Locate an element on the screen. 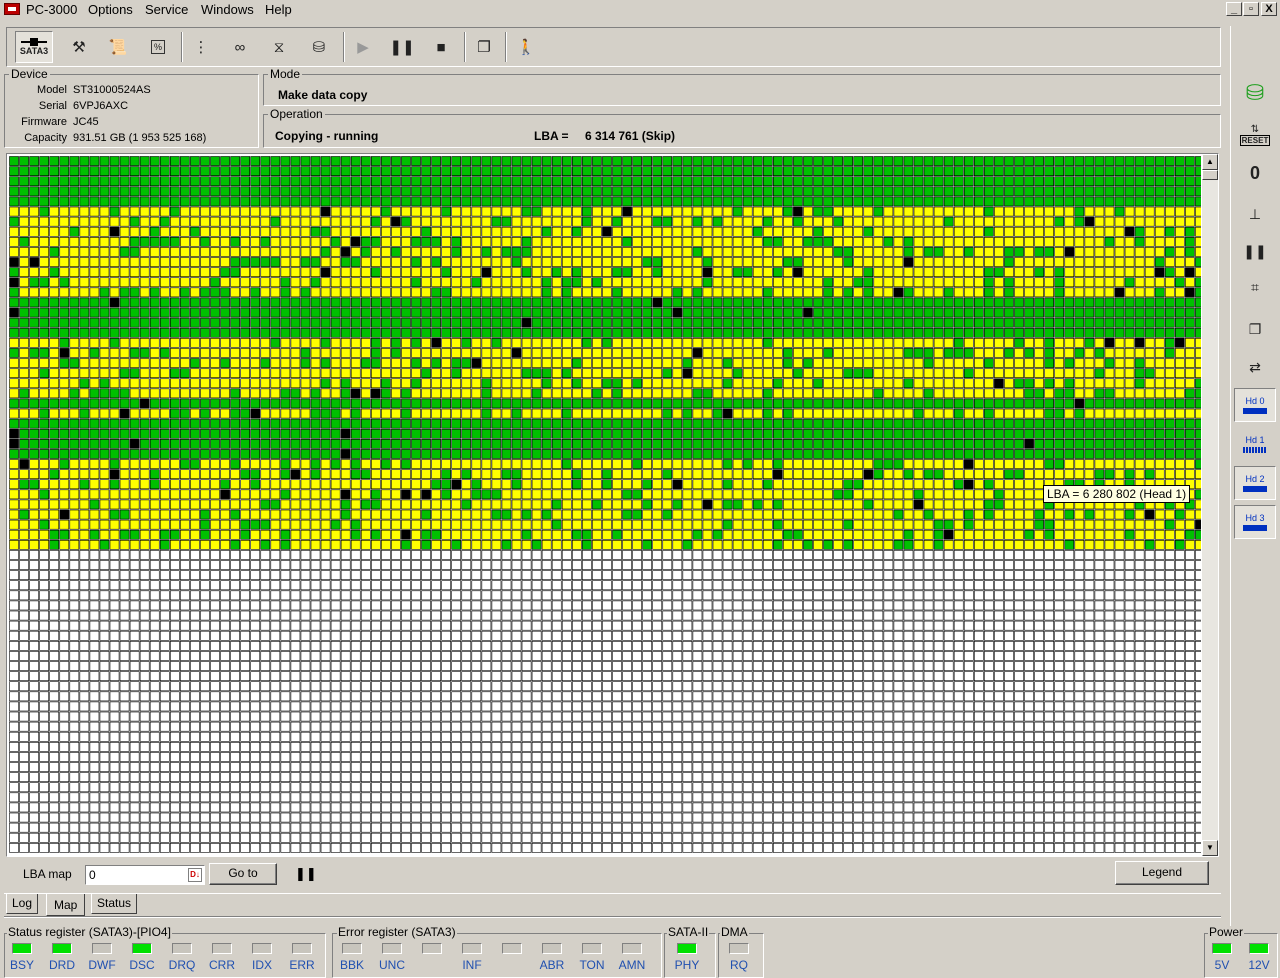 This screenshot has height=978, width=1280. tools-button: ⚒ is located at coordinates (79, 47).